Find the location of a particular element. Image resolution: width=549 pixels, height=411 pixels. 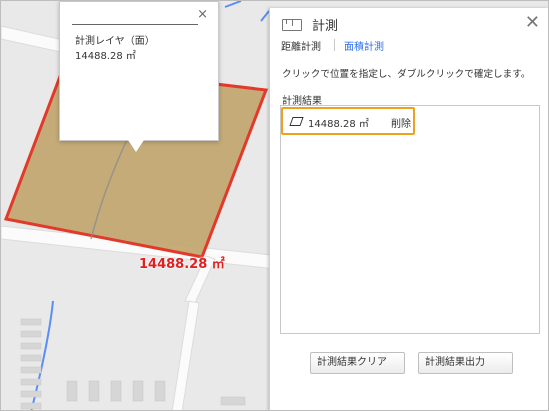

polygon-icon is located at coordinates (296, 121).